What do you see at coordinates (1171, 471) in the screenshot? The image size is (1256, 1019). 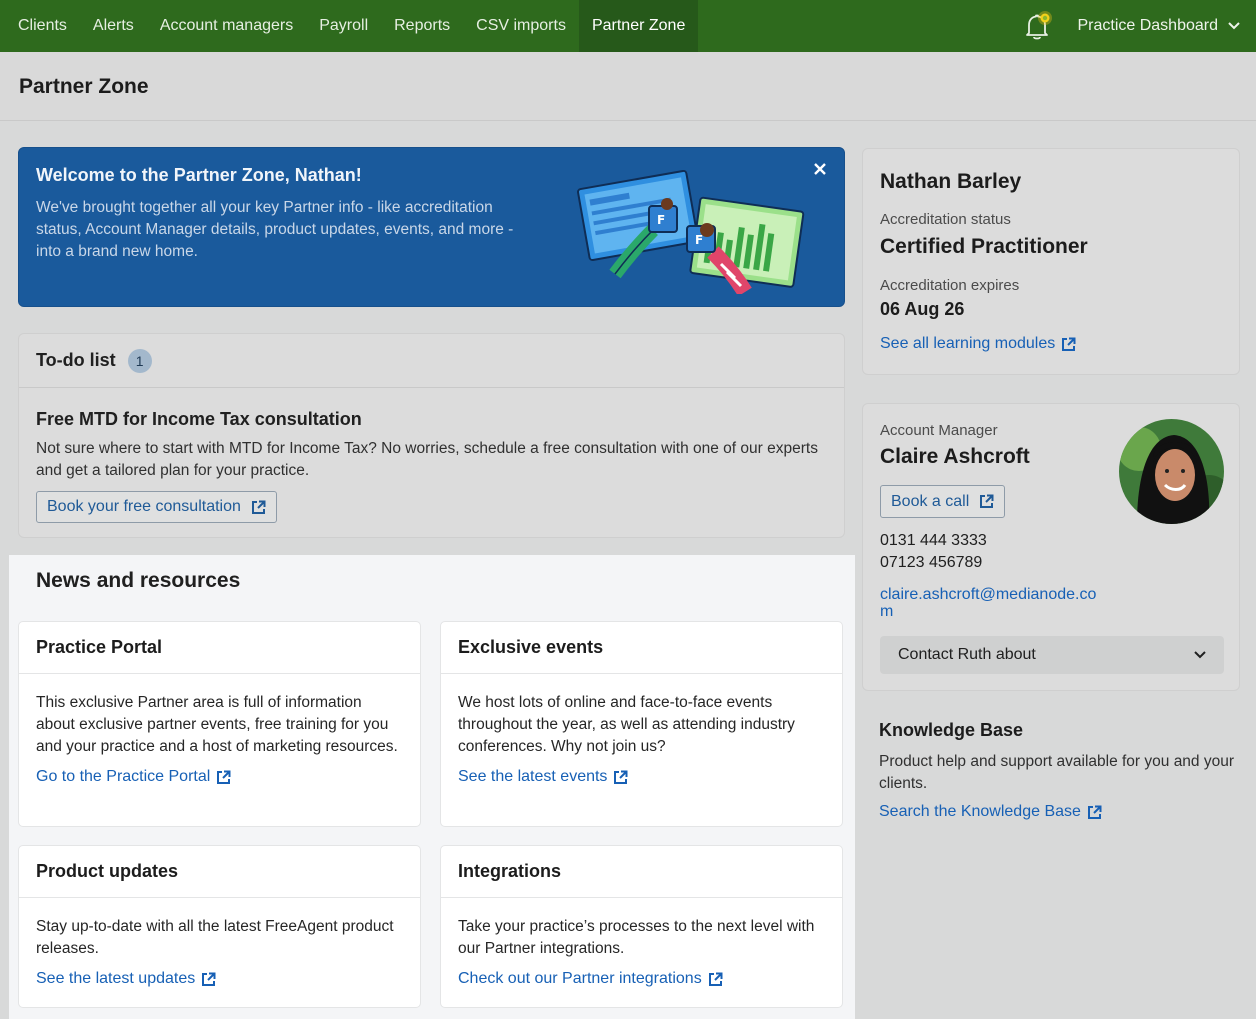 I see `avatar` at bounding box center [1171, 471].